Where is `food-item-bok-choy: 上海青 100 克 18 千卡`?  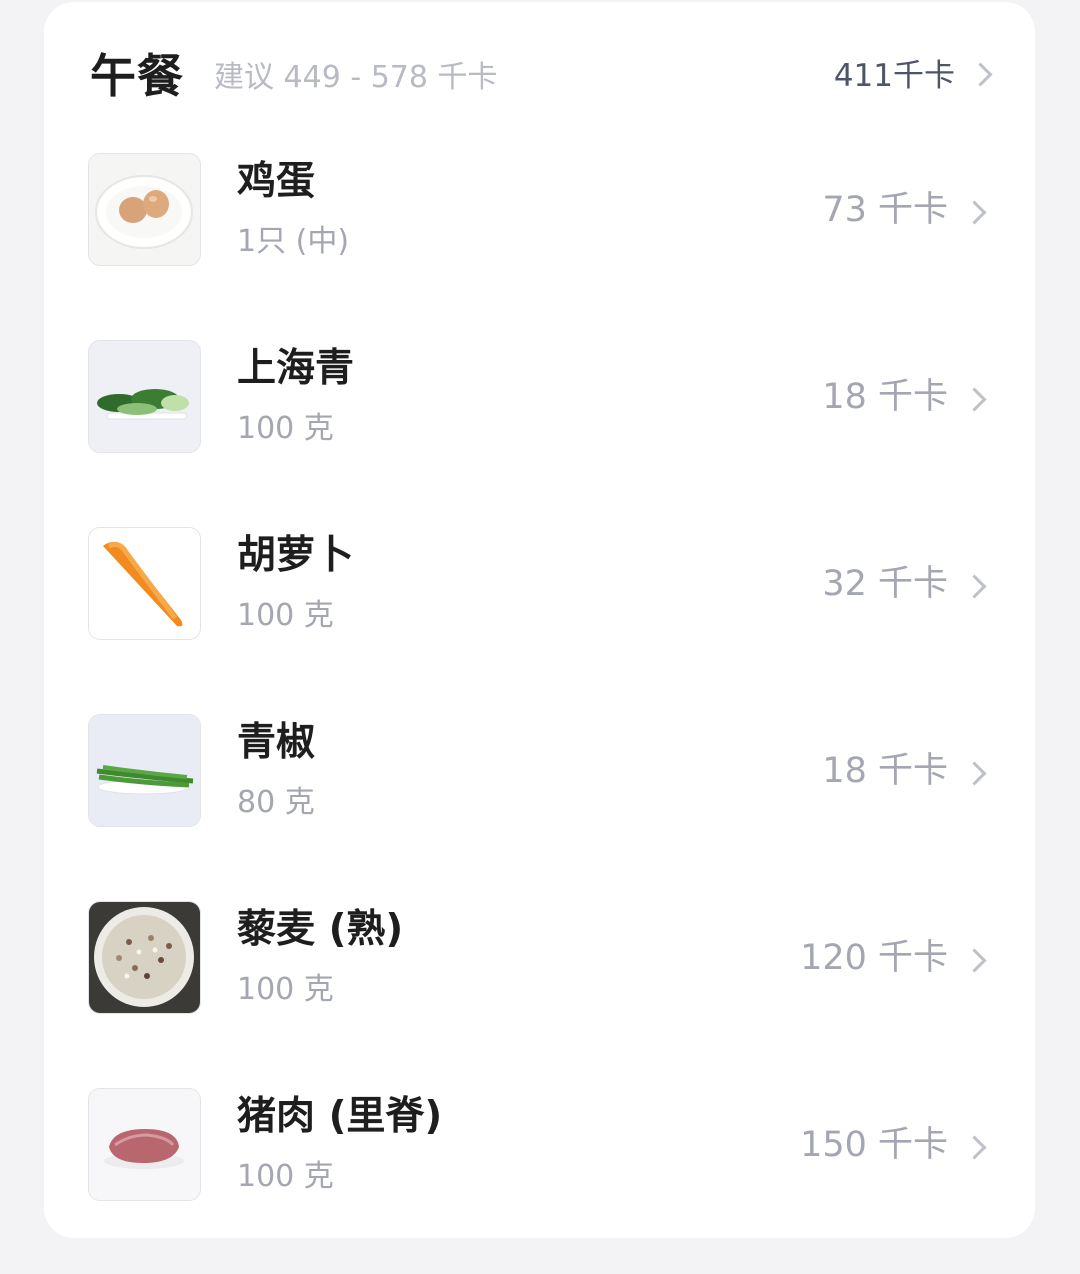
food-item-bok-choy: 上海青 100 克 18 千卡 is located at coordinates (540, 432).